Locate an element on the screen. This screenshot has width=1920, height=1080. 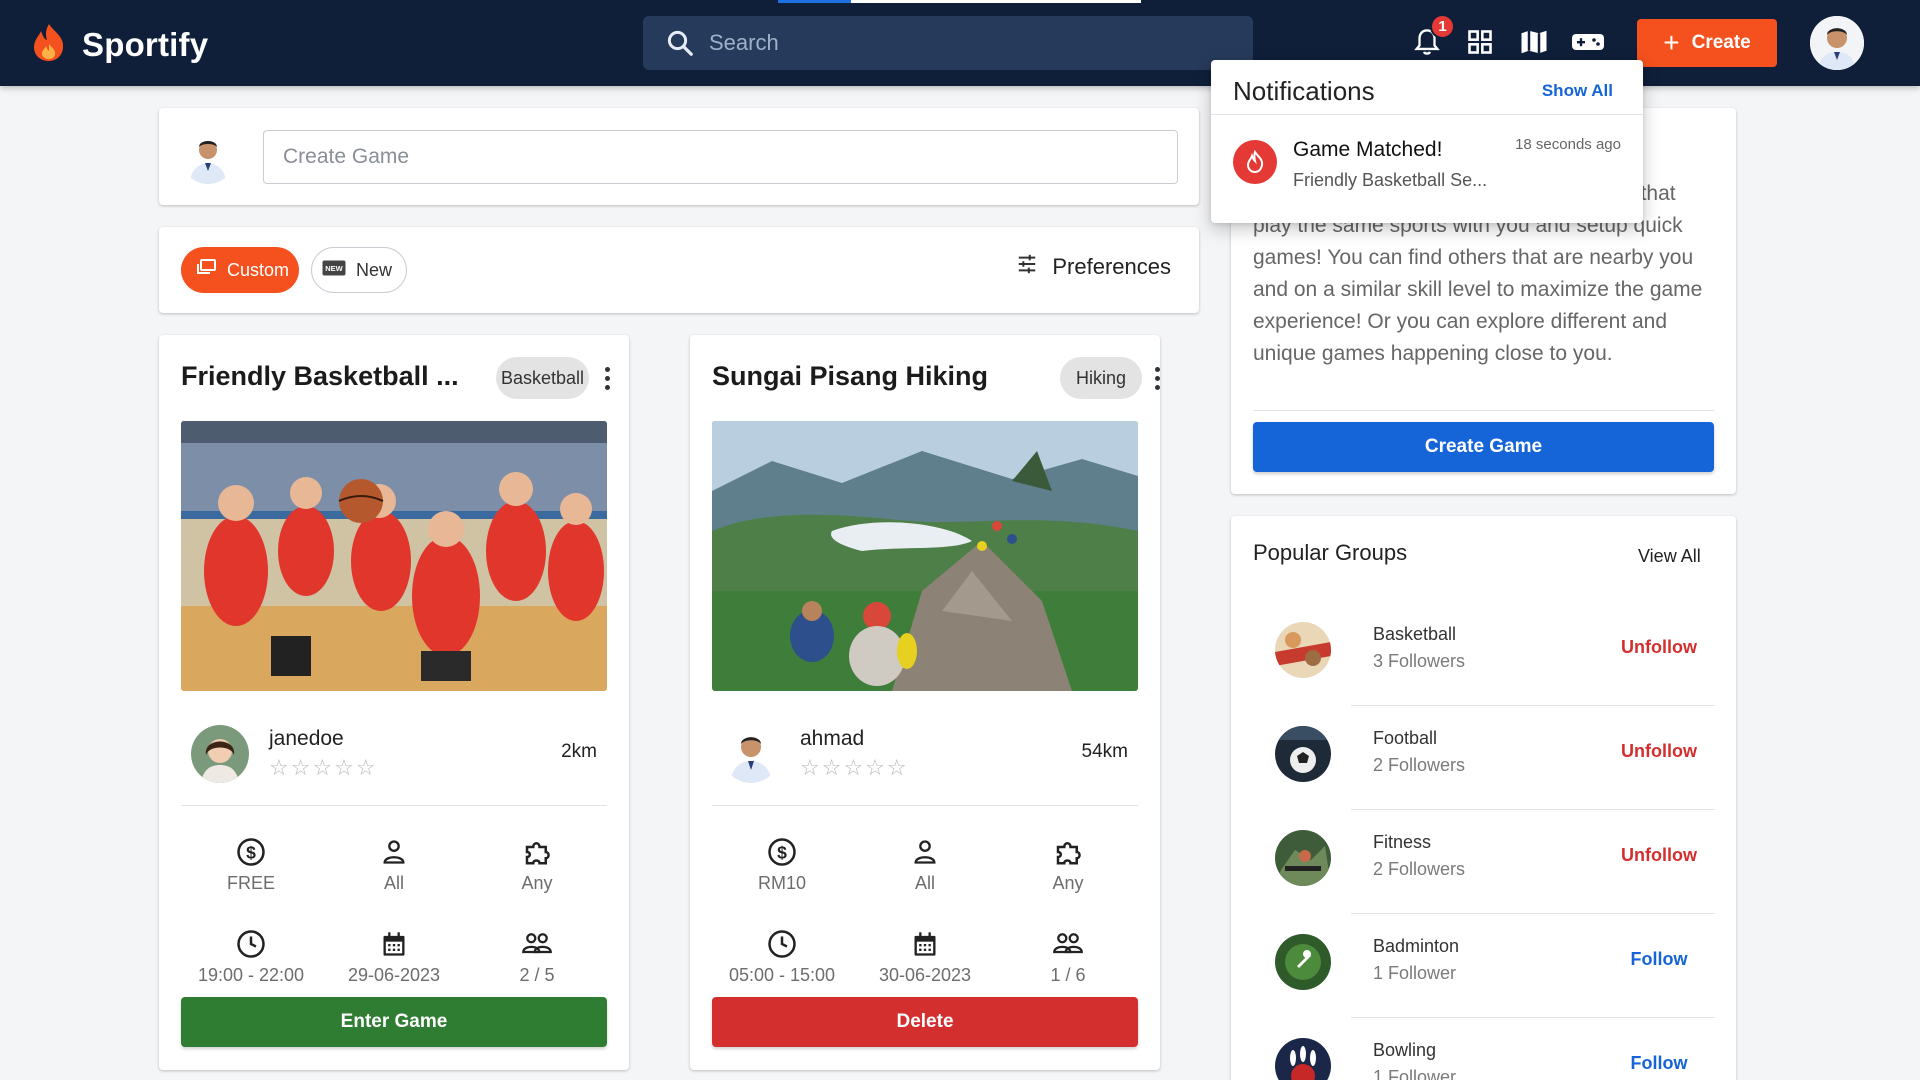
popular-groups-title: Popular Groups is located at coordinates (1330, 552).